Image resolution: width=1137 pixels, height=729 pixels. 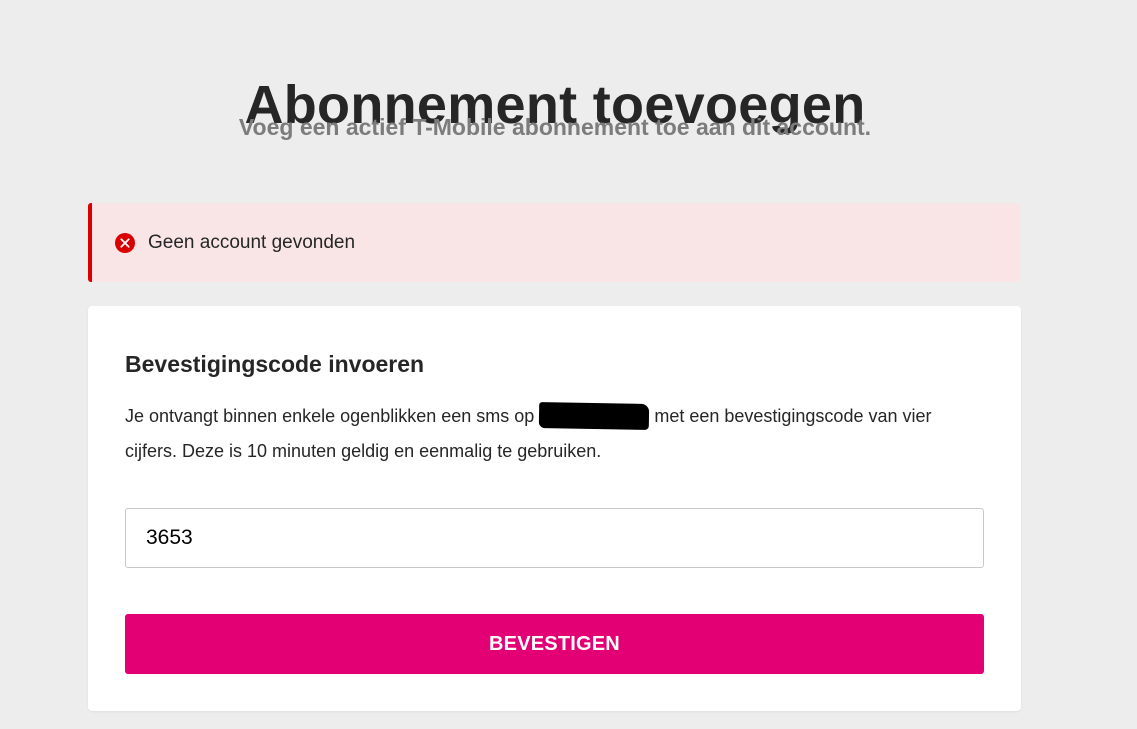 I want to click on error-alert: Geen account gevonden, so click(x=554, y=242).